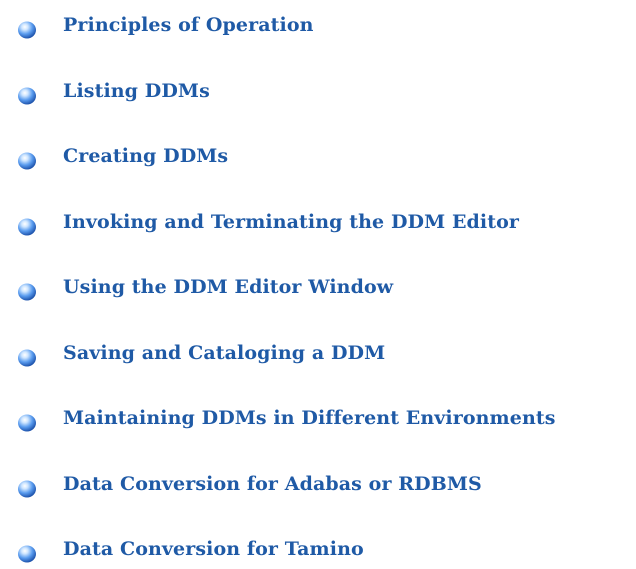 Image resolution: width=636 pixels, height=569 pixels. I want to click on toc-link-conversion-tamino: Data Conversion for Tamino, so click(213, 549).